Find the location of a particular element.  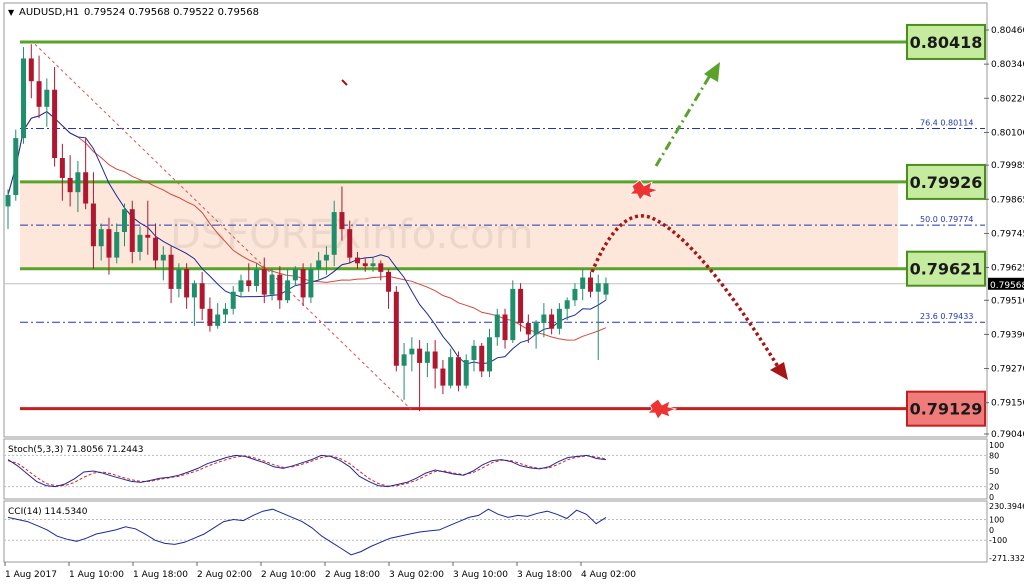

stoch-tick-label: 0 is located at coordinates (991, 497).